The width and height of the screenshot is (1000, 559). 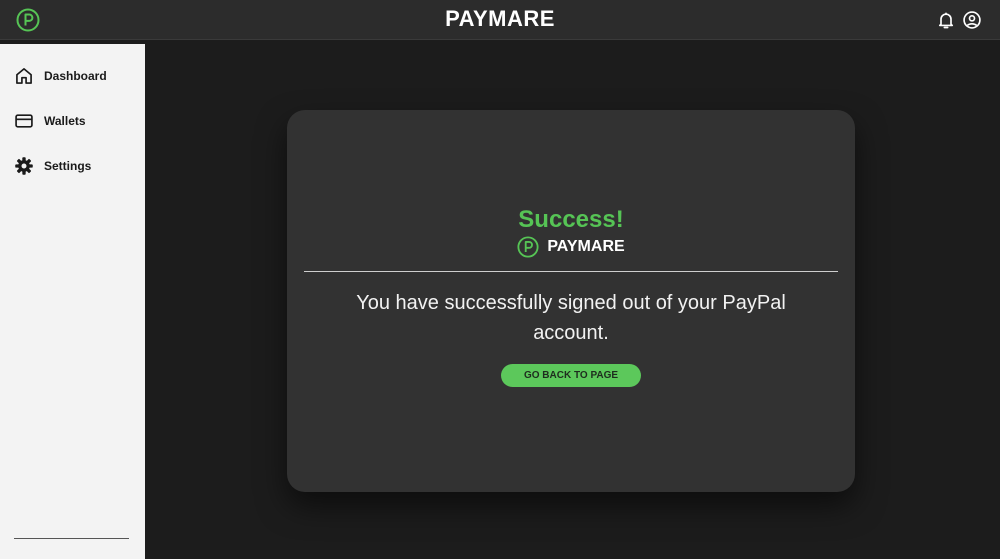 I want to click on bell-icon, so click(x=946, y=20).